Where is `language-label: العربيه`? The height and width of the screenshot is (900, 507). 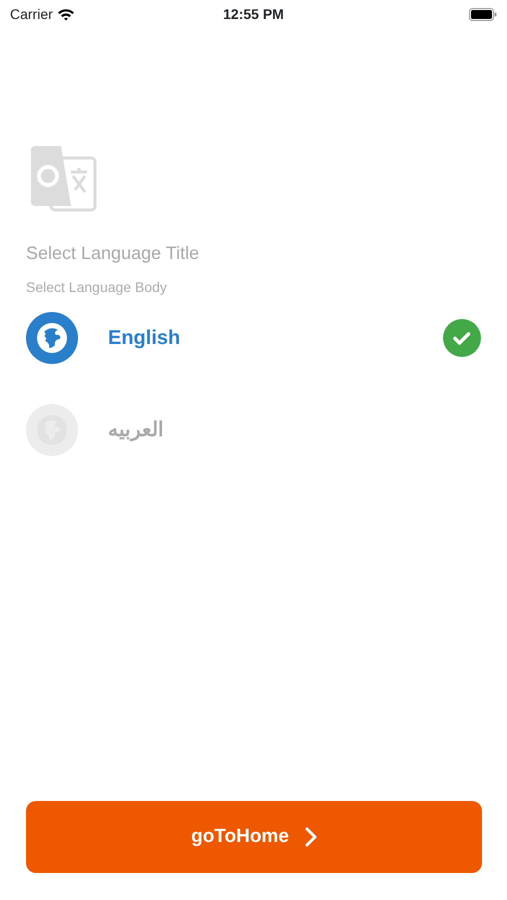
language-label: العربيه is located at coordinates (136, 431).